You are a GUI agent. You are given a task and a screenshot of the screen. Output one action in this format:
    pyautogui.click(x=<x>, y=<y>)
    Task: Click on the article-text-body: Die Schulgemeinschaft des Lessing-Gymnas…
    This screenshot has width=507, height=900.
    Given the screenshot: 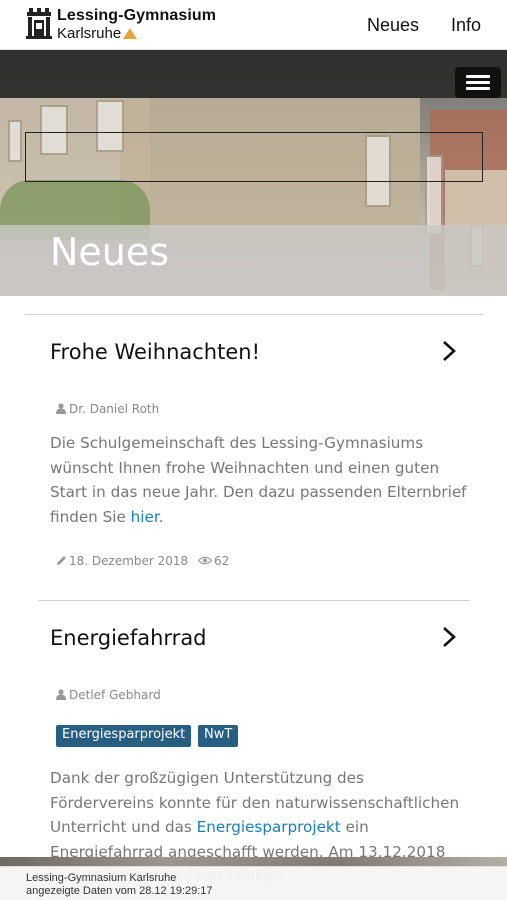 What is the action you would take?
    pyautogui.click(x=258, y=480)
    